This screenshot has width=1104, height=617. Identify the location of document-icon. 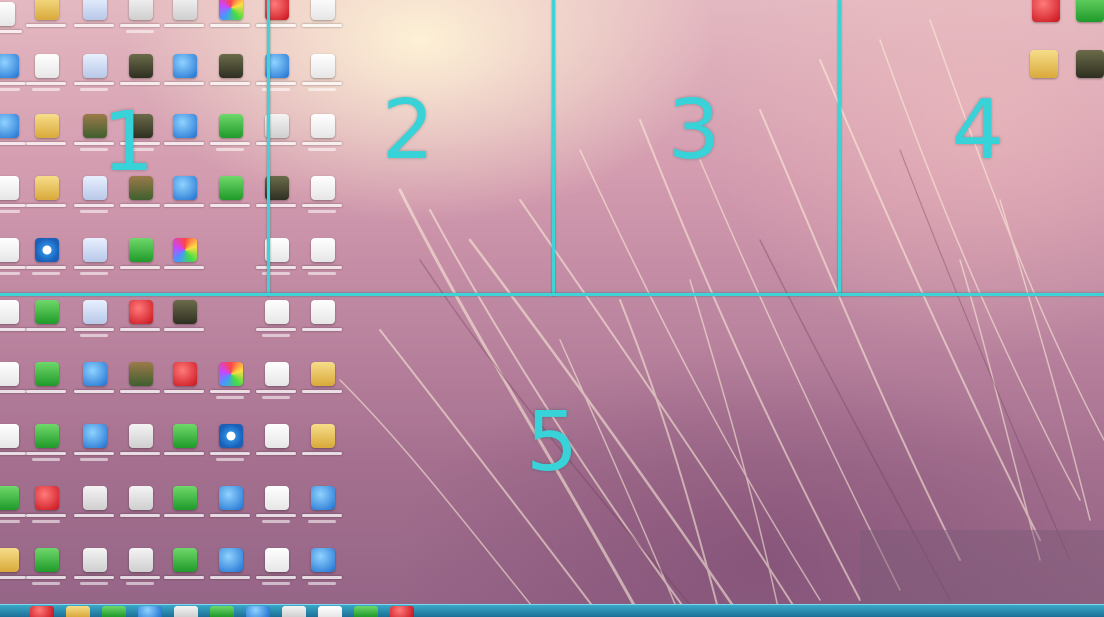
(323, 188).